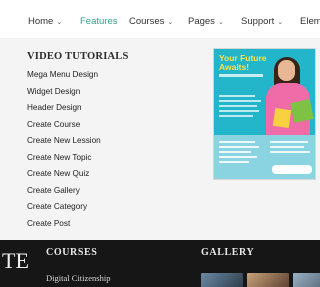  Describe the element at coordinates (258, 21) in the screenshot. I see `nav-item-label: Support` at that location.